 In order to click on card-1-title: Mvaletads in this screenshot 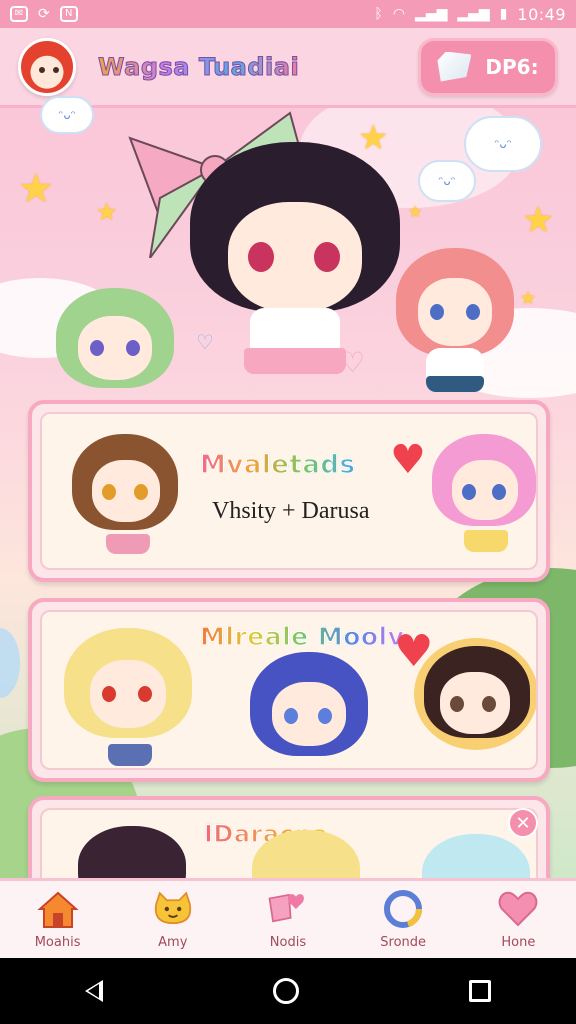, I will do `click(277, 464)`.